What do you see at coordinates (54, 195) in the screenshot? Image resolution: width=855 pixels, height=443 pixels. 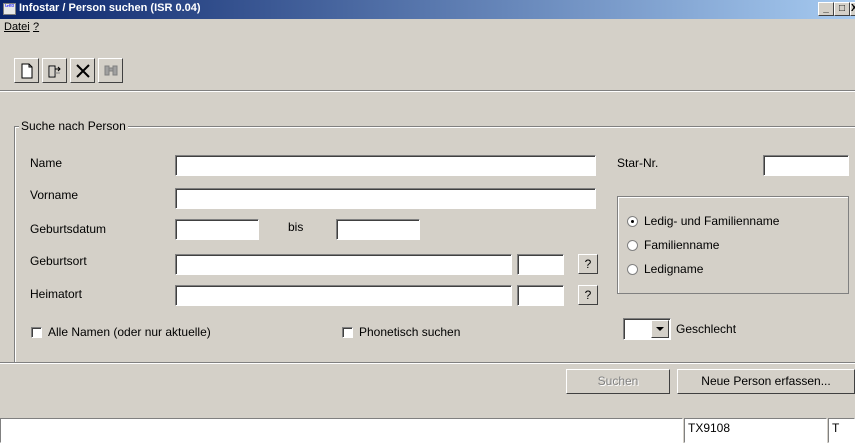 I see `firstname-label: Vorname` at bounding box center [54, 195].